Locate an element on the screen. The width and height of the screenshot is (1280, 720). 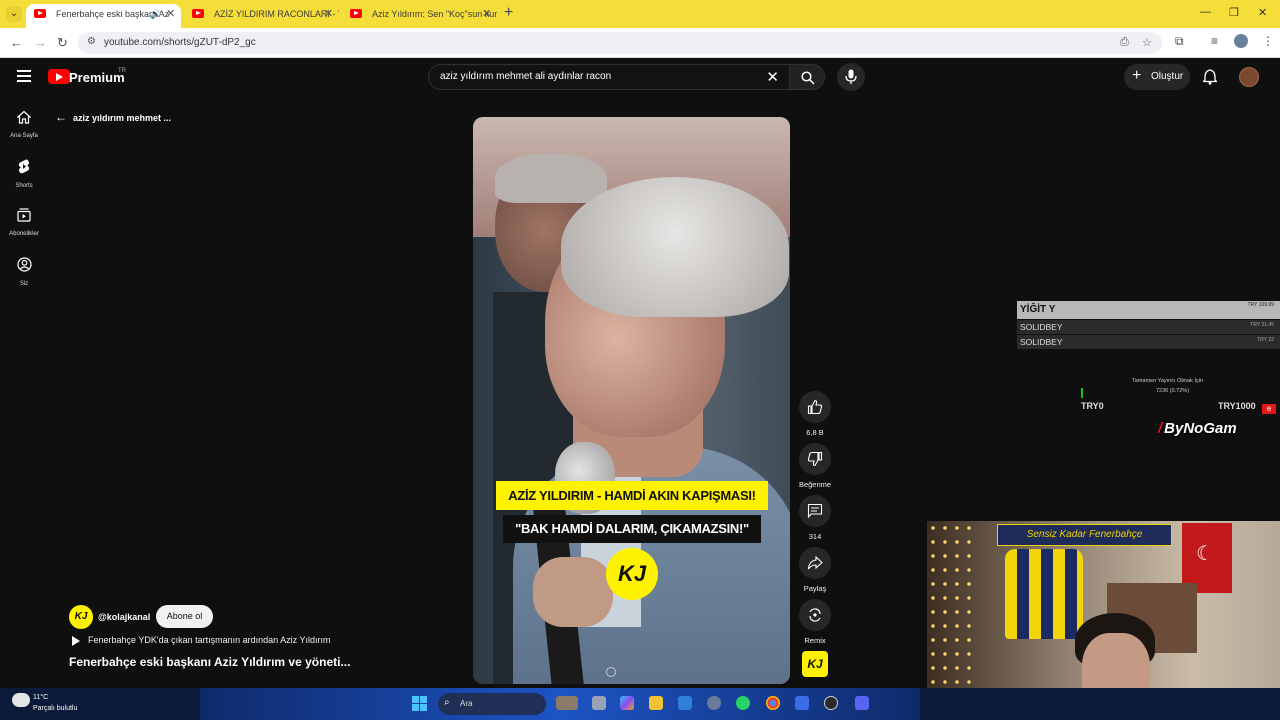
comments-button is located at coordinates (815, 511).